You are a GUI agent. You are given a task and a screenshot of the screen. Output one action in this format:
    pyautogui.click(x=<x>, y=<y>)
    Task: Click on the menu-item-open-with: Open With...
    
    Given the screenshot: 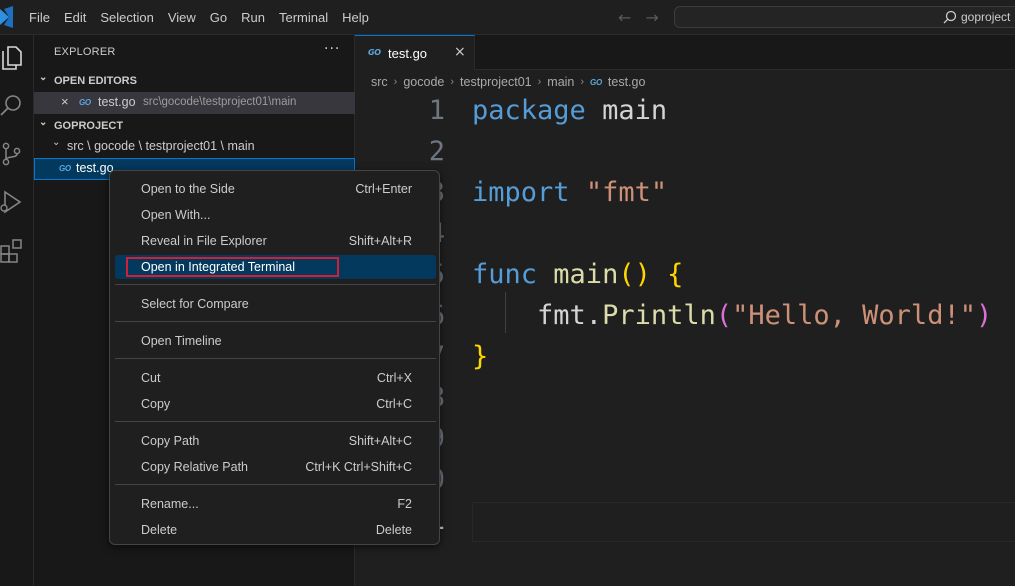 What is the action you would take?
    pyautogui.click(x=275, y=215)
    